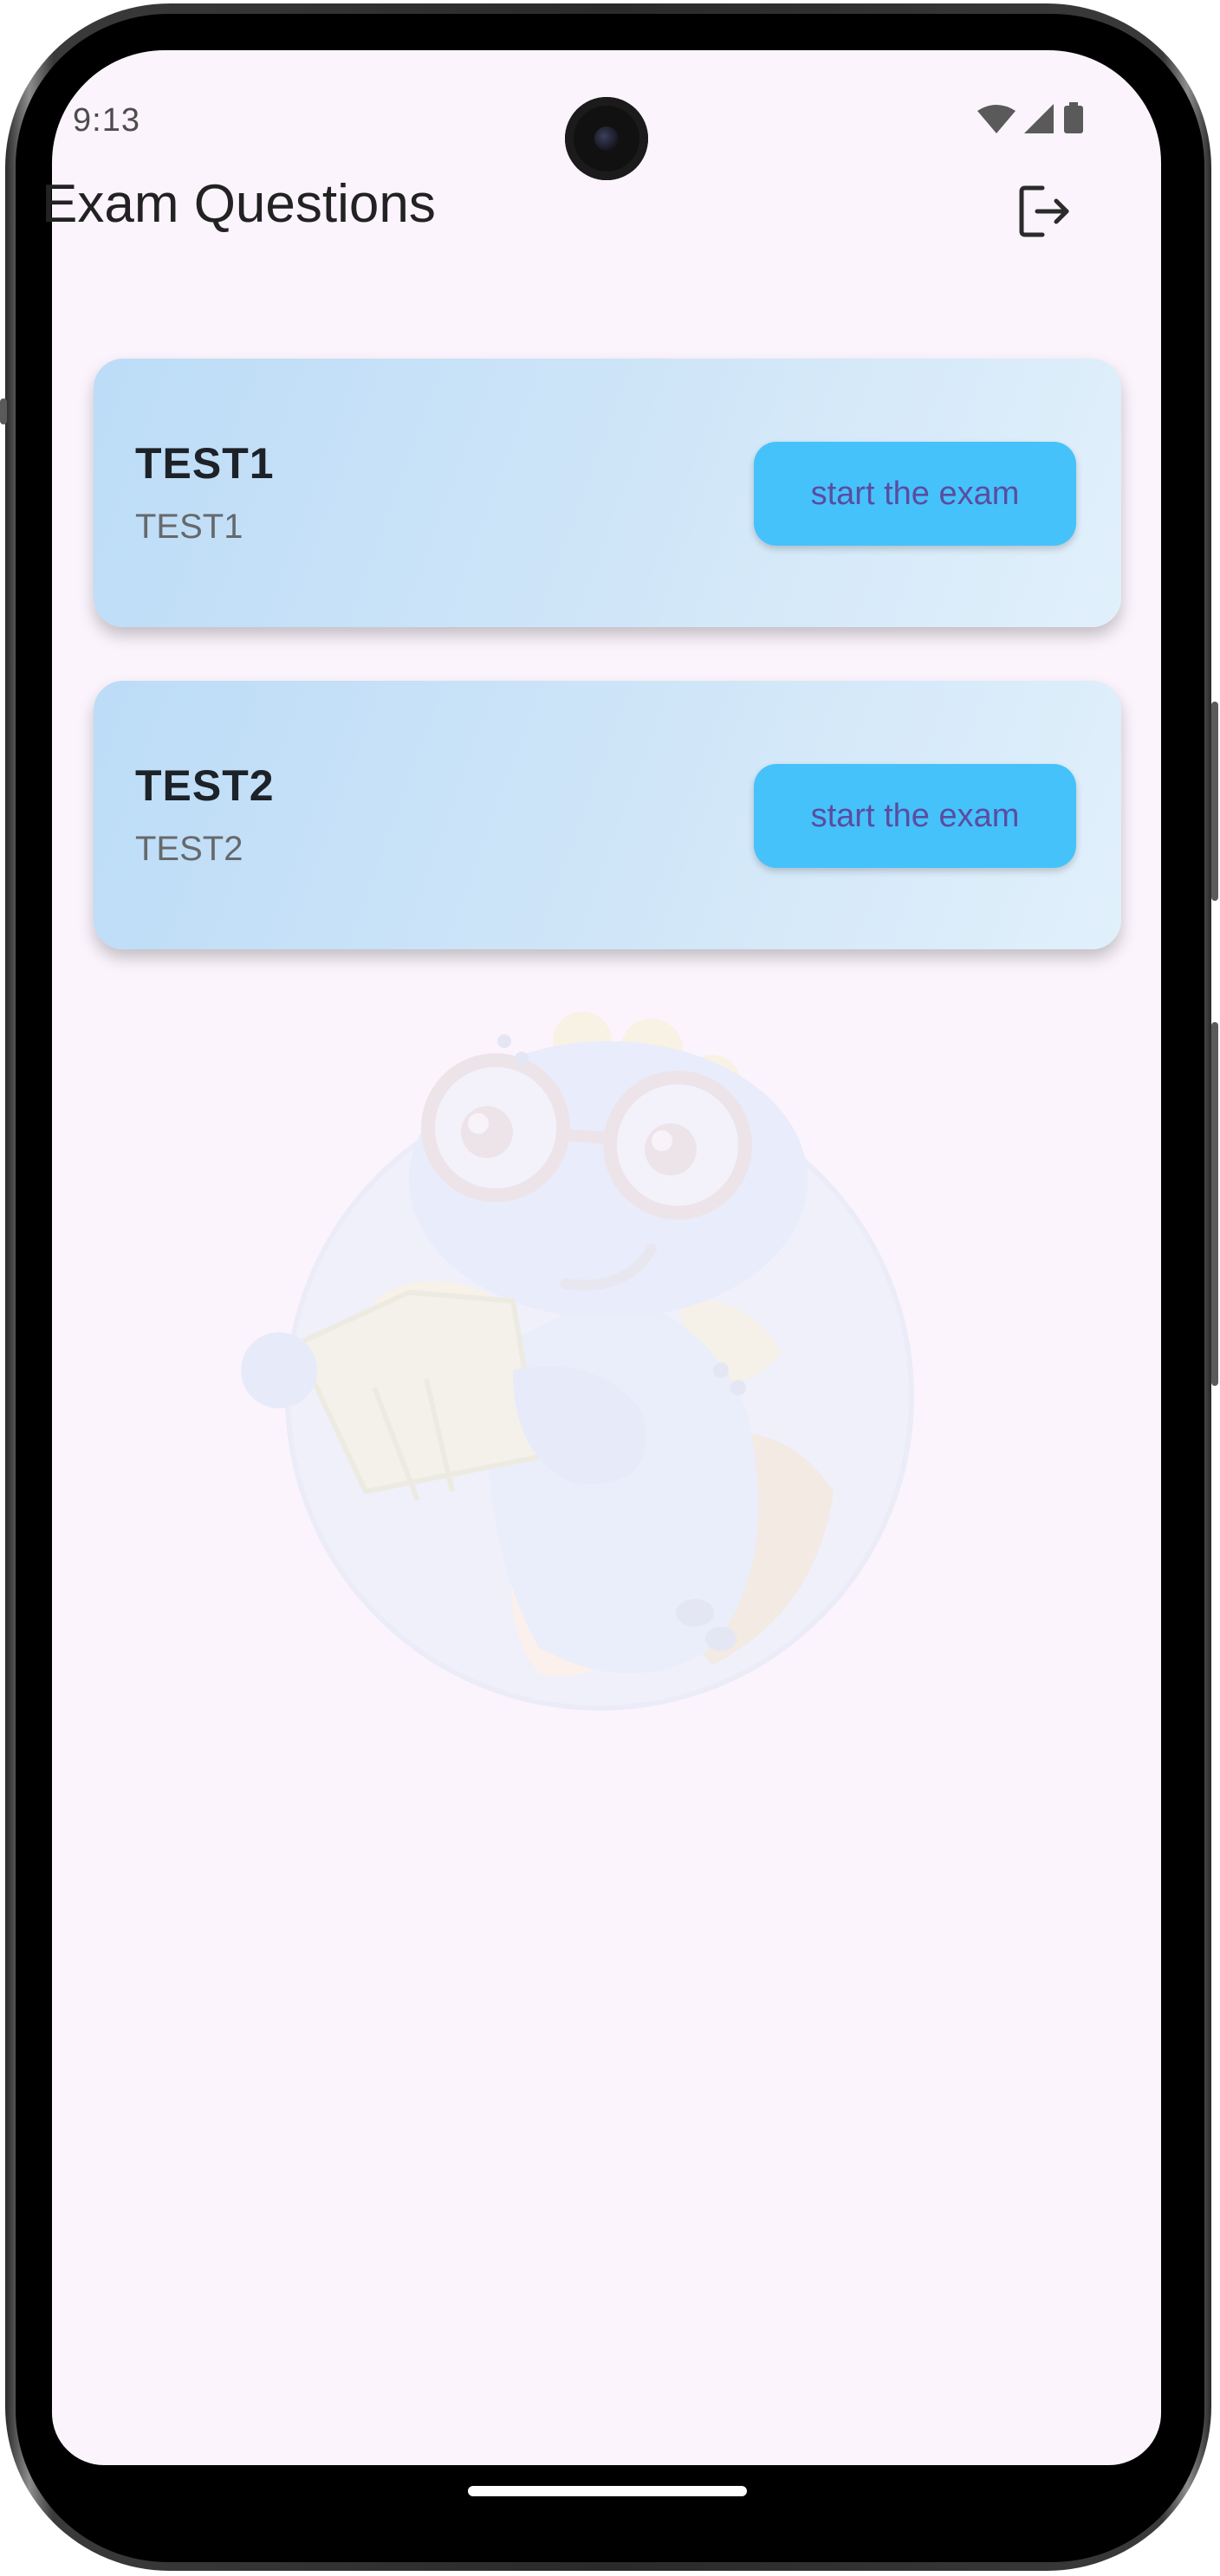 The height and width of the screenshot is (2576, 1220). I want to click on exam-card: TEST2 TEST2 start the exam, so click(607, 815).